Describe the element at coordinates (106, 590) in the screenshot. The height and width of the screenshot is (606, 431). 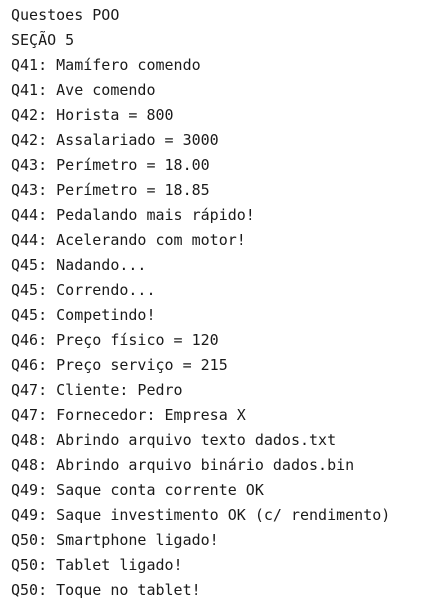
I see `console-line: Q50: Toque no tablet!` at that location.